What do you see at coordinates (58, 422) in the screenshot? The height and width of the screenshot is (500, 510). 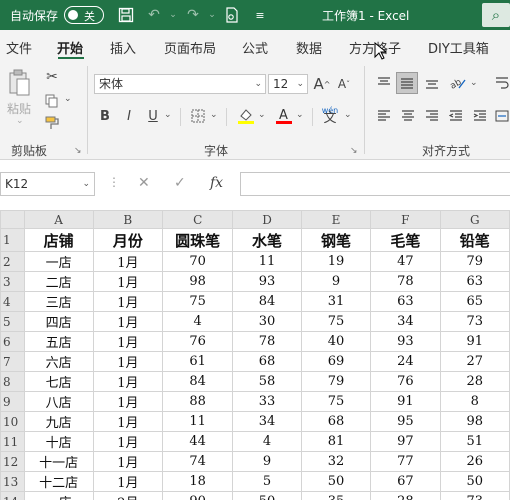 I see `cell: 九店` at bounding box center [58, 422].